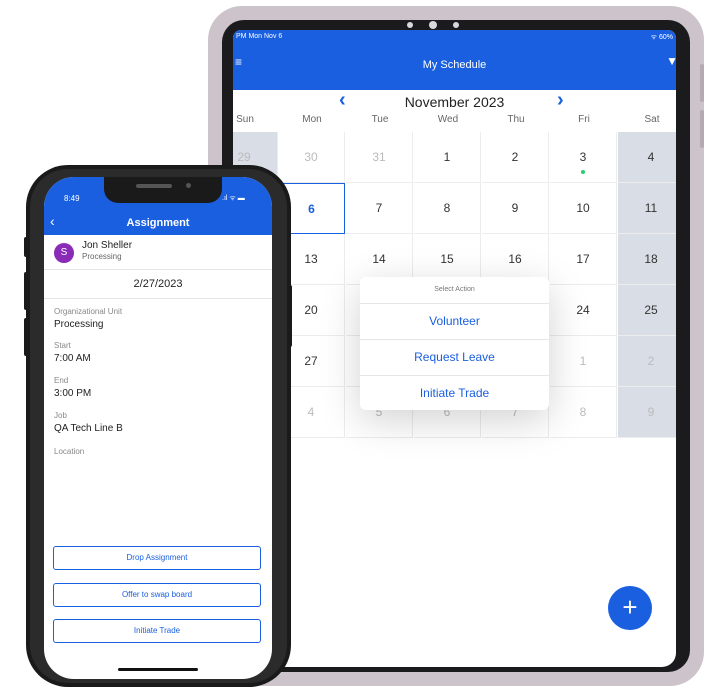  What do you see at coordinates (61, 380) in the screenshot?
I see `end-label: End` at bounding box center [61, 380].